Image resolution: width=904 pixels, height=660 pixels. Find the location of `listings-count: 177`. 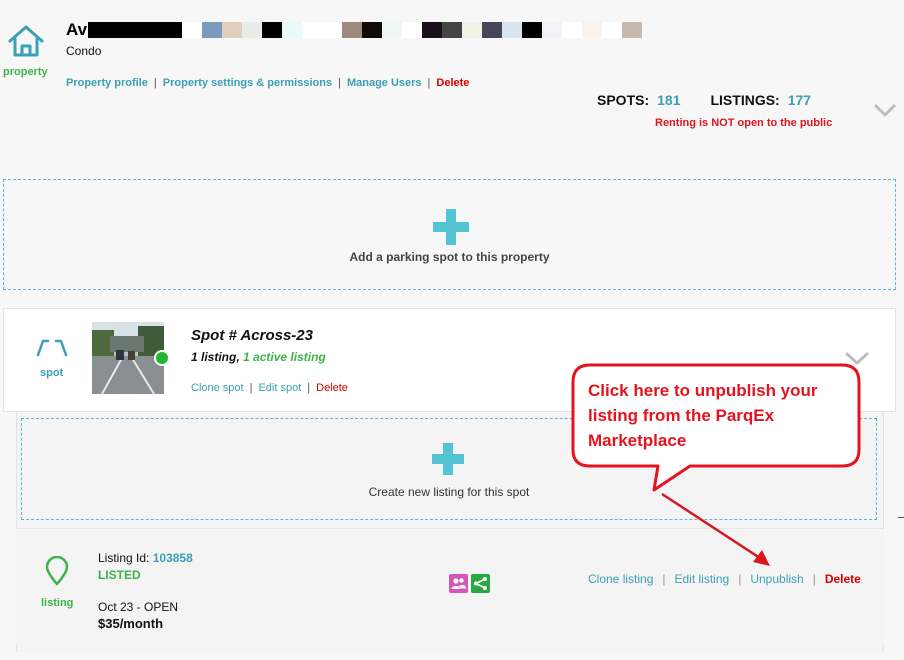

listings-count: 177 is located at coordinates (799, 100).